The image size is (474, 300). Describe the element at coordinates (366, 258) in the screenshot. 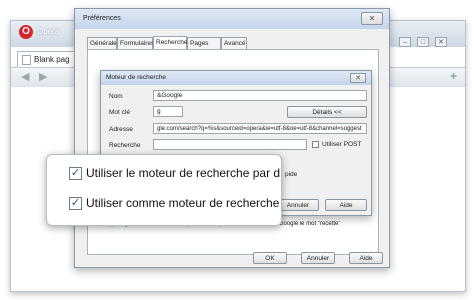

I see `help-button: Aide` at that location.